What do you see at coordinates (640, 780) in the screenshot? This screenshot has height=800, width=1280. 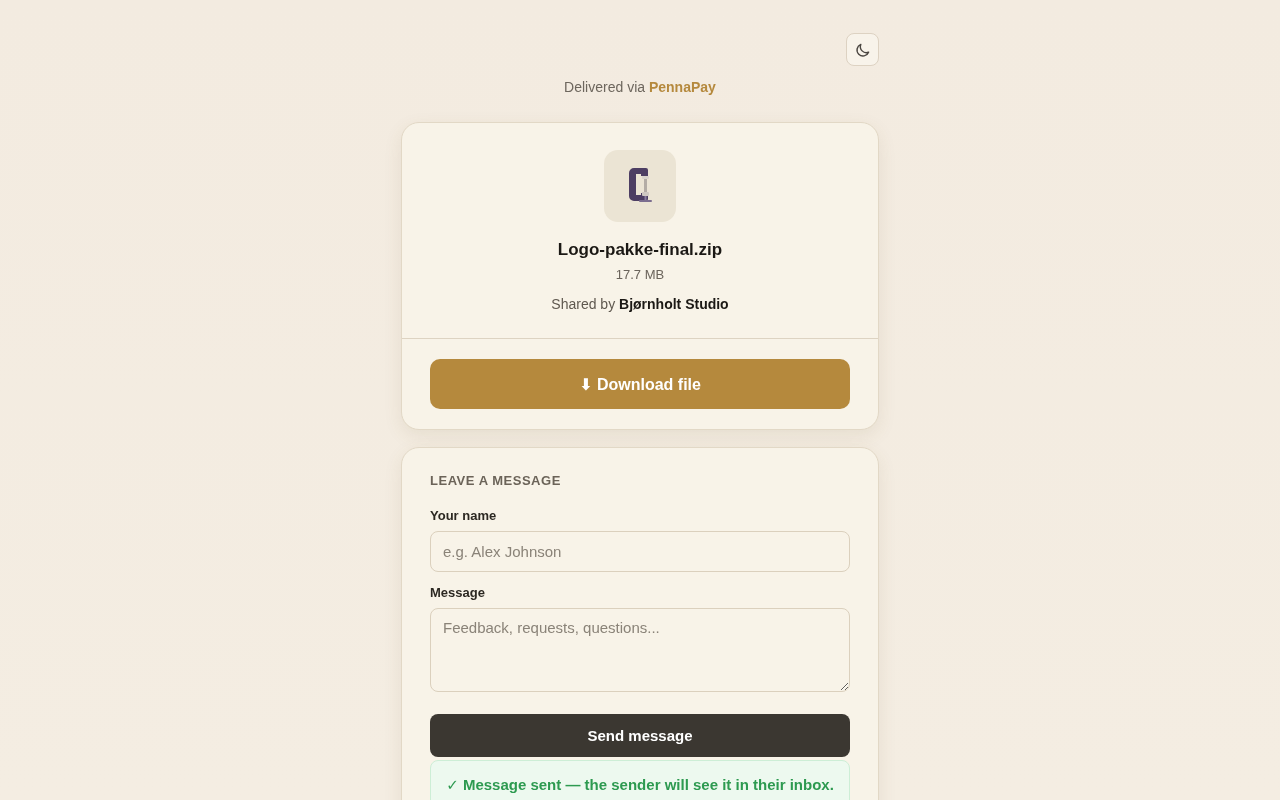 I see `success-notice: ✓ Message sent — the sender will see it in their inbox.` at bounding box center [640, 780].